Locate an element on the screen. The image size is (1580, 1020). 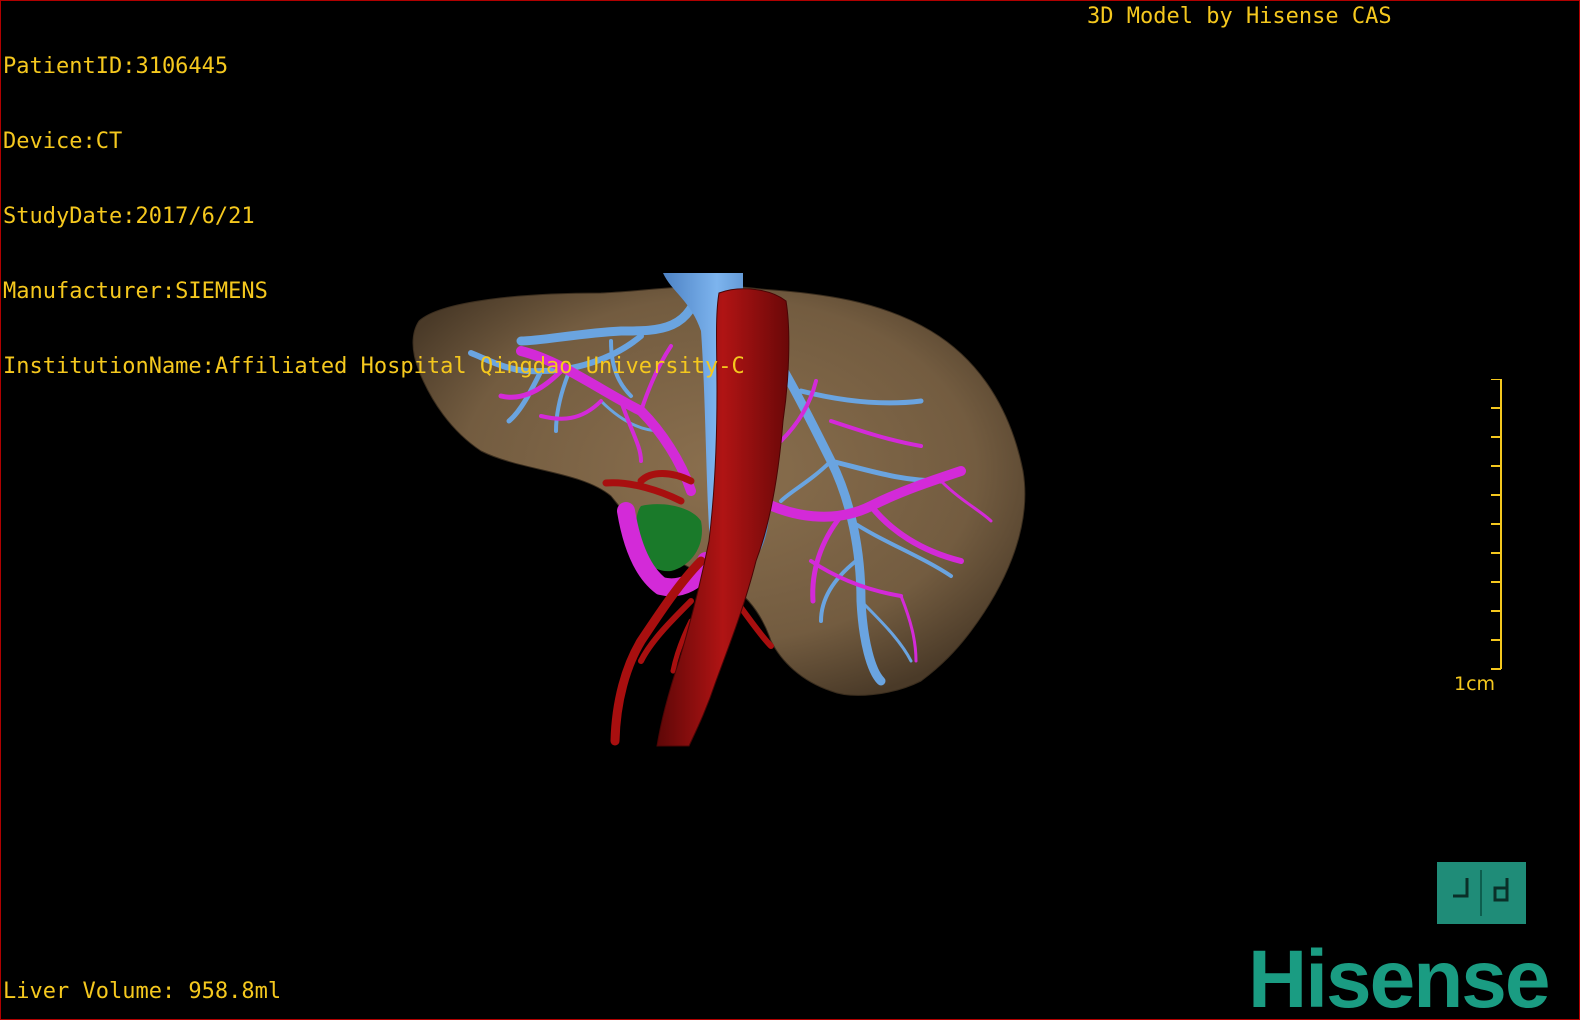
manufacturer-text: Manufacturer:SIEMENS is located at coordinates (135, 291).